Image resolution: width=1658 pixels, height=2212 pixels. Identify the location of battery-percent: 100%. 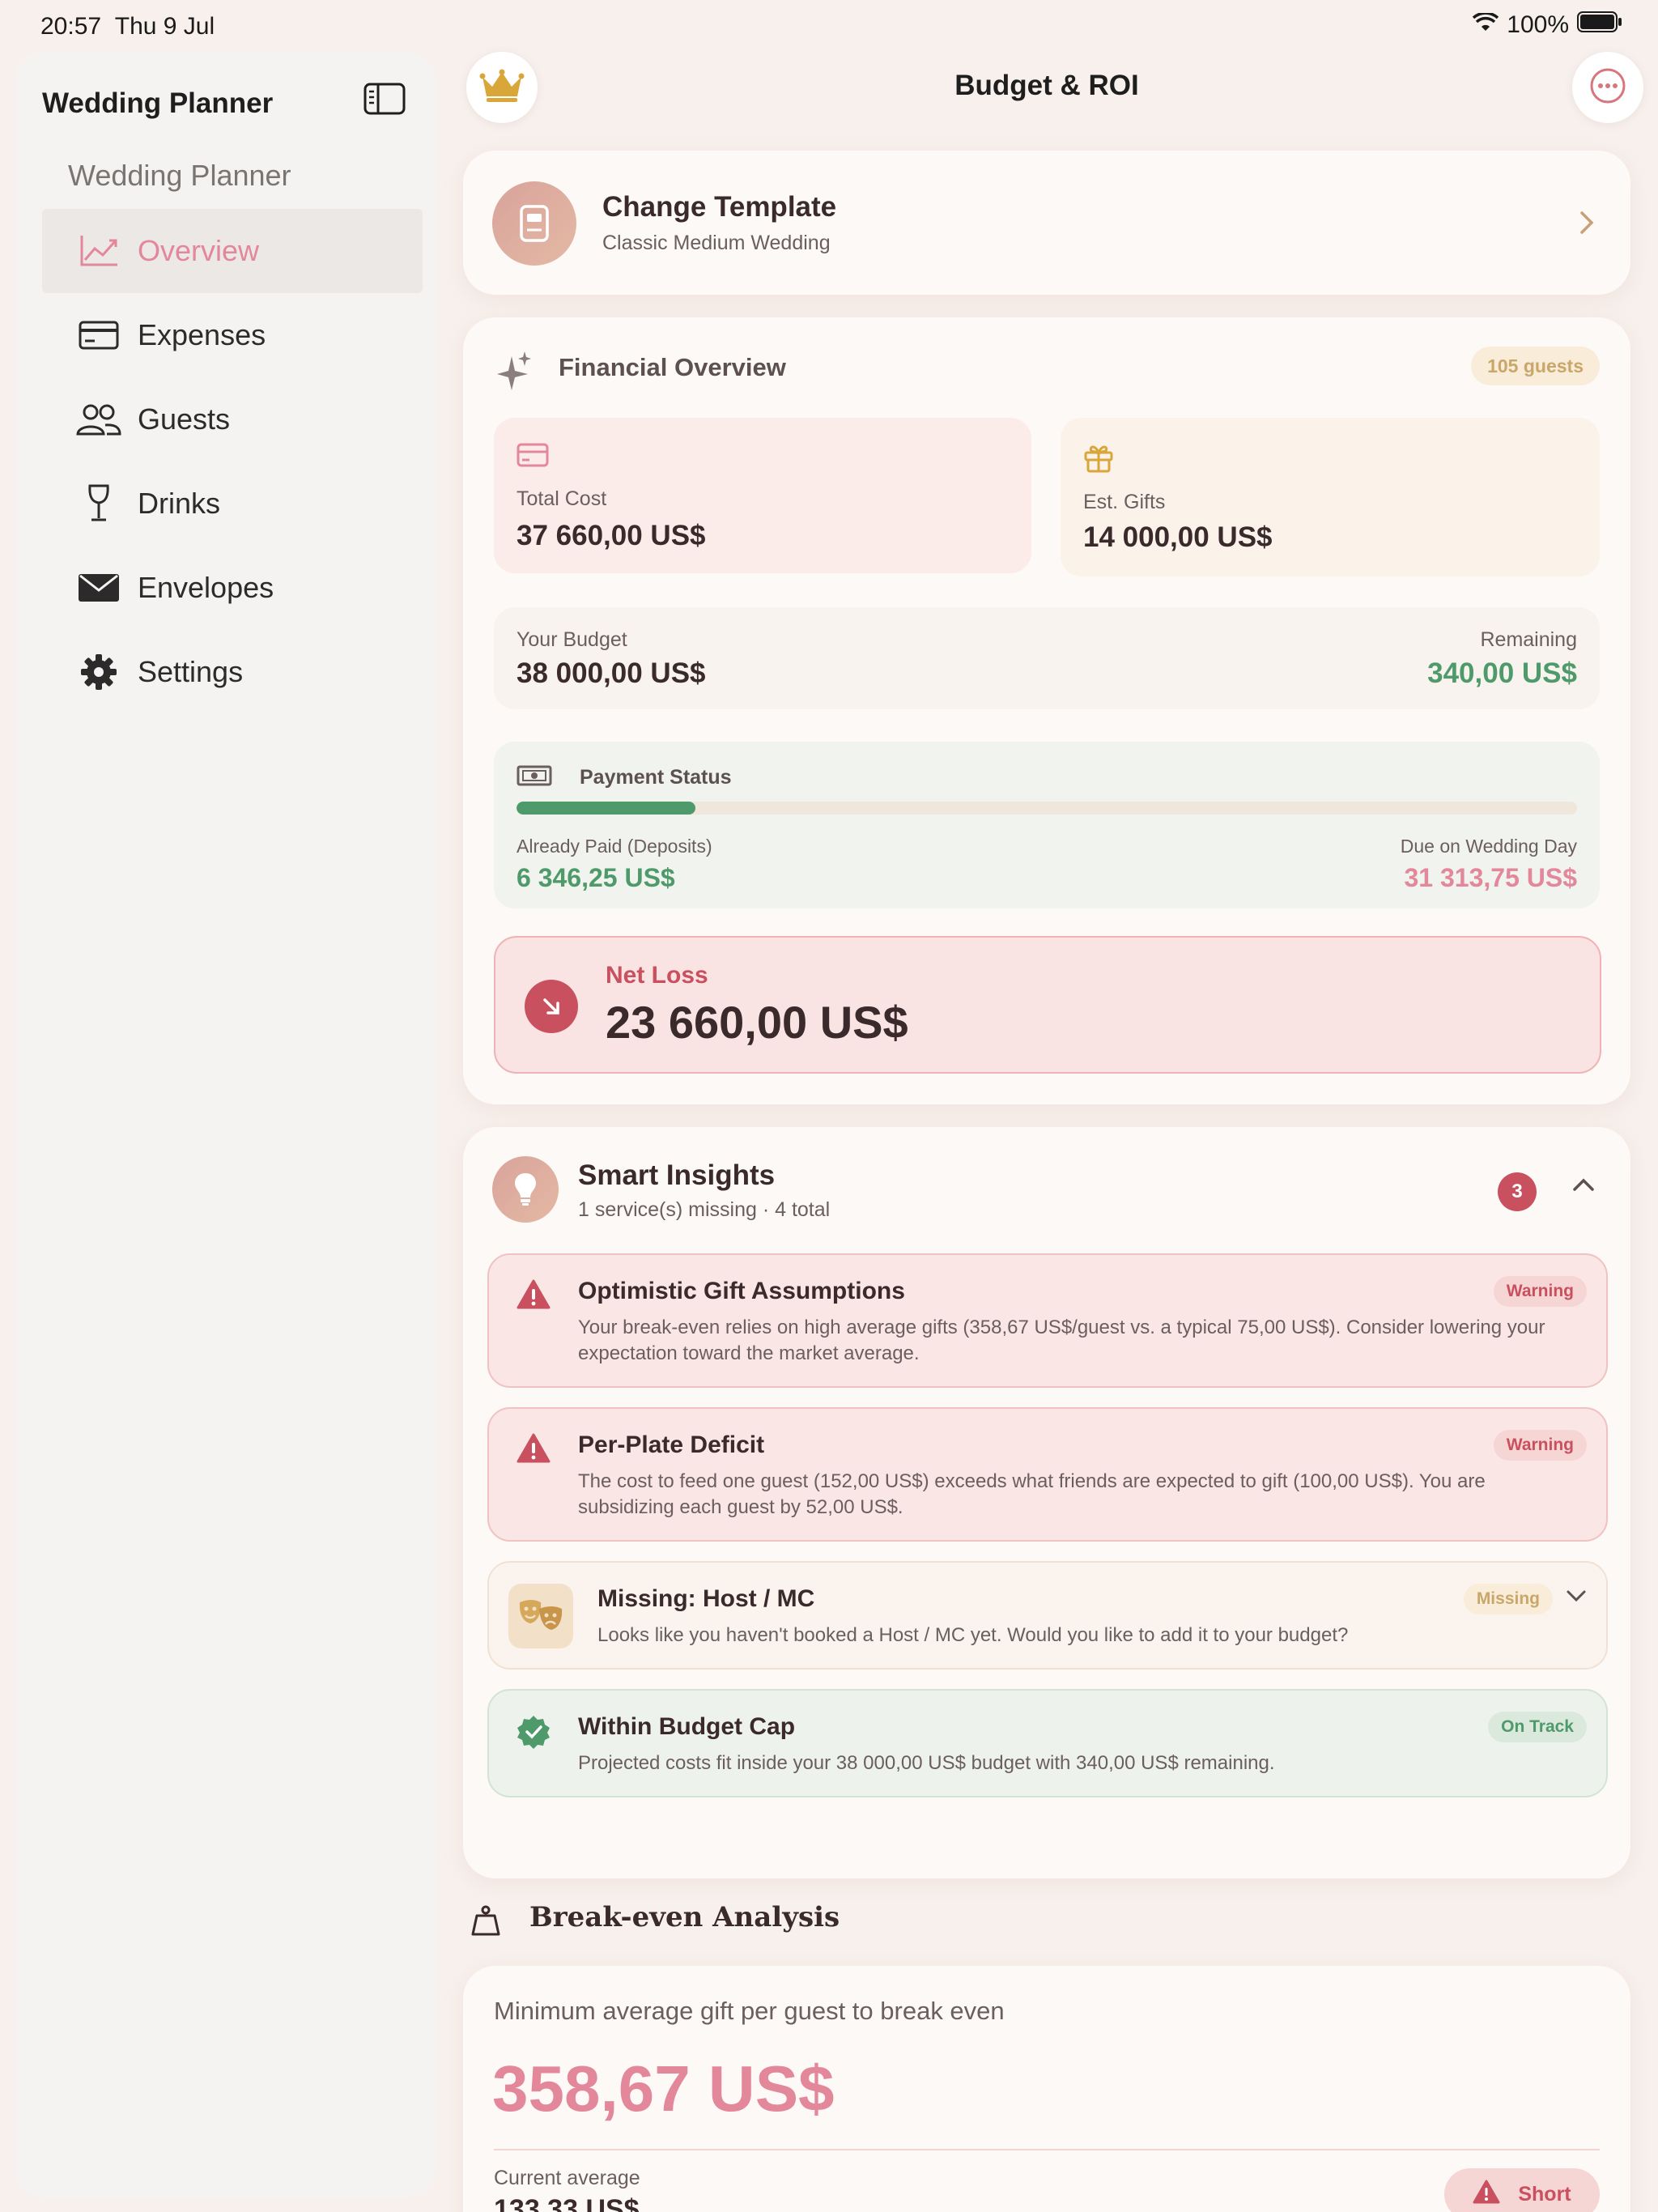
(1538, 25).